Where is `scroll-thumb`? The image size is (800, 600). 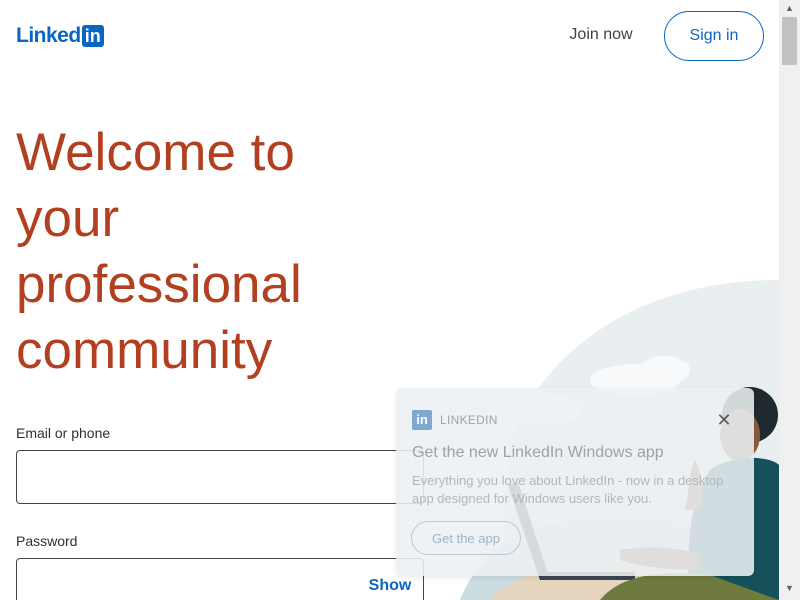
scroll-thumb is located at coordinates (789, 41).